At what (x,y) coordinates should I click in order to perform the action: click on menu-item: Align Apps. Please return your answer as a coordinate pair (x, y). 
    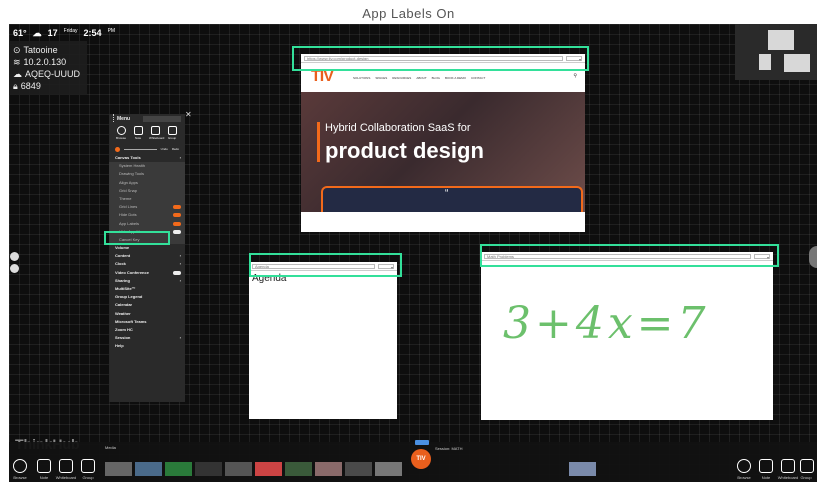
    Looking at the image, I should click on (147, 182).